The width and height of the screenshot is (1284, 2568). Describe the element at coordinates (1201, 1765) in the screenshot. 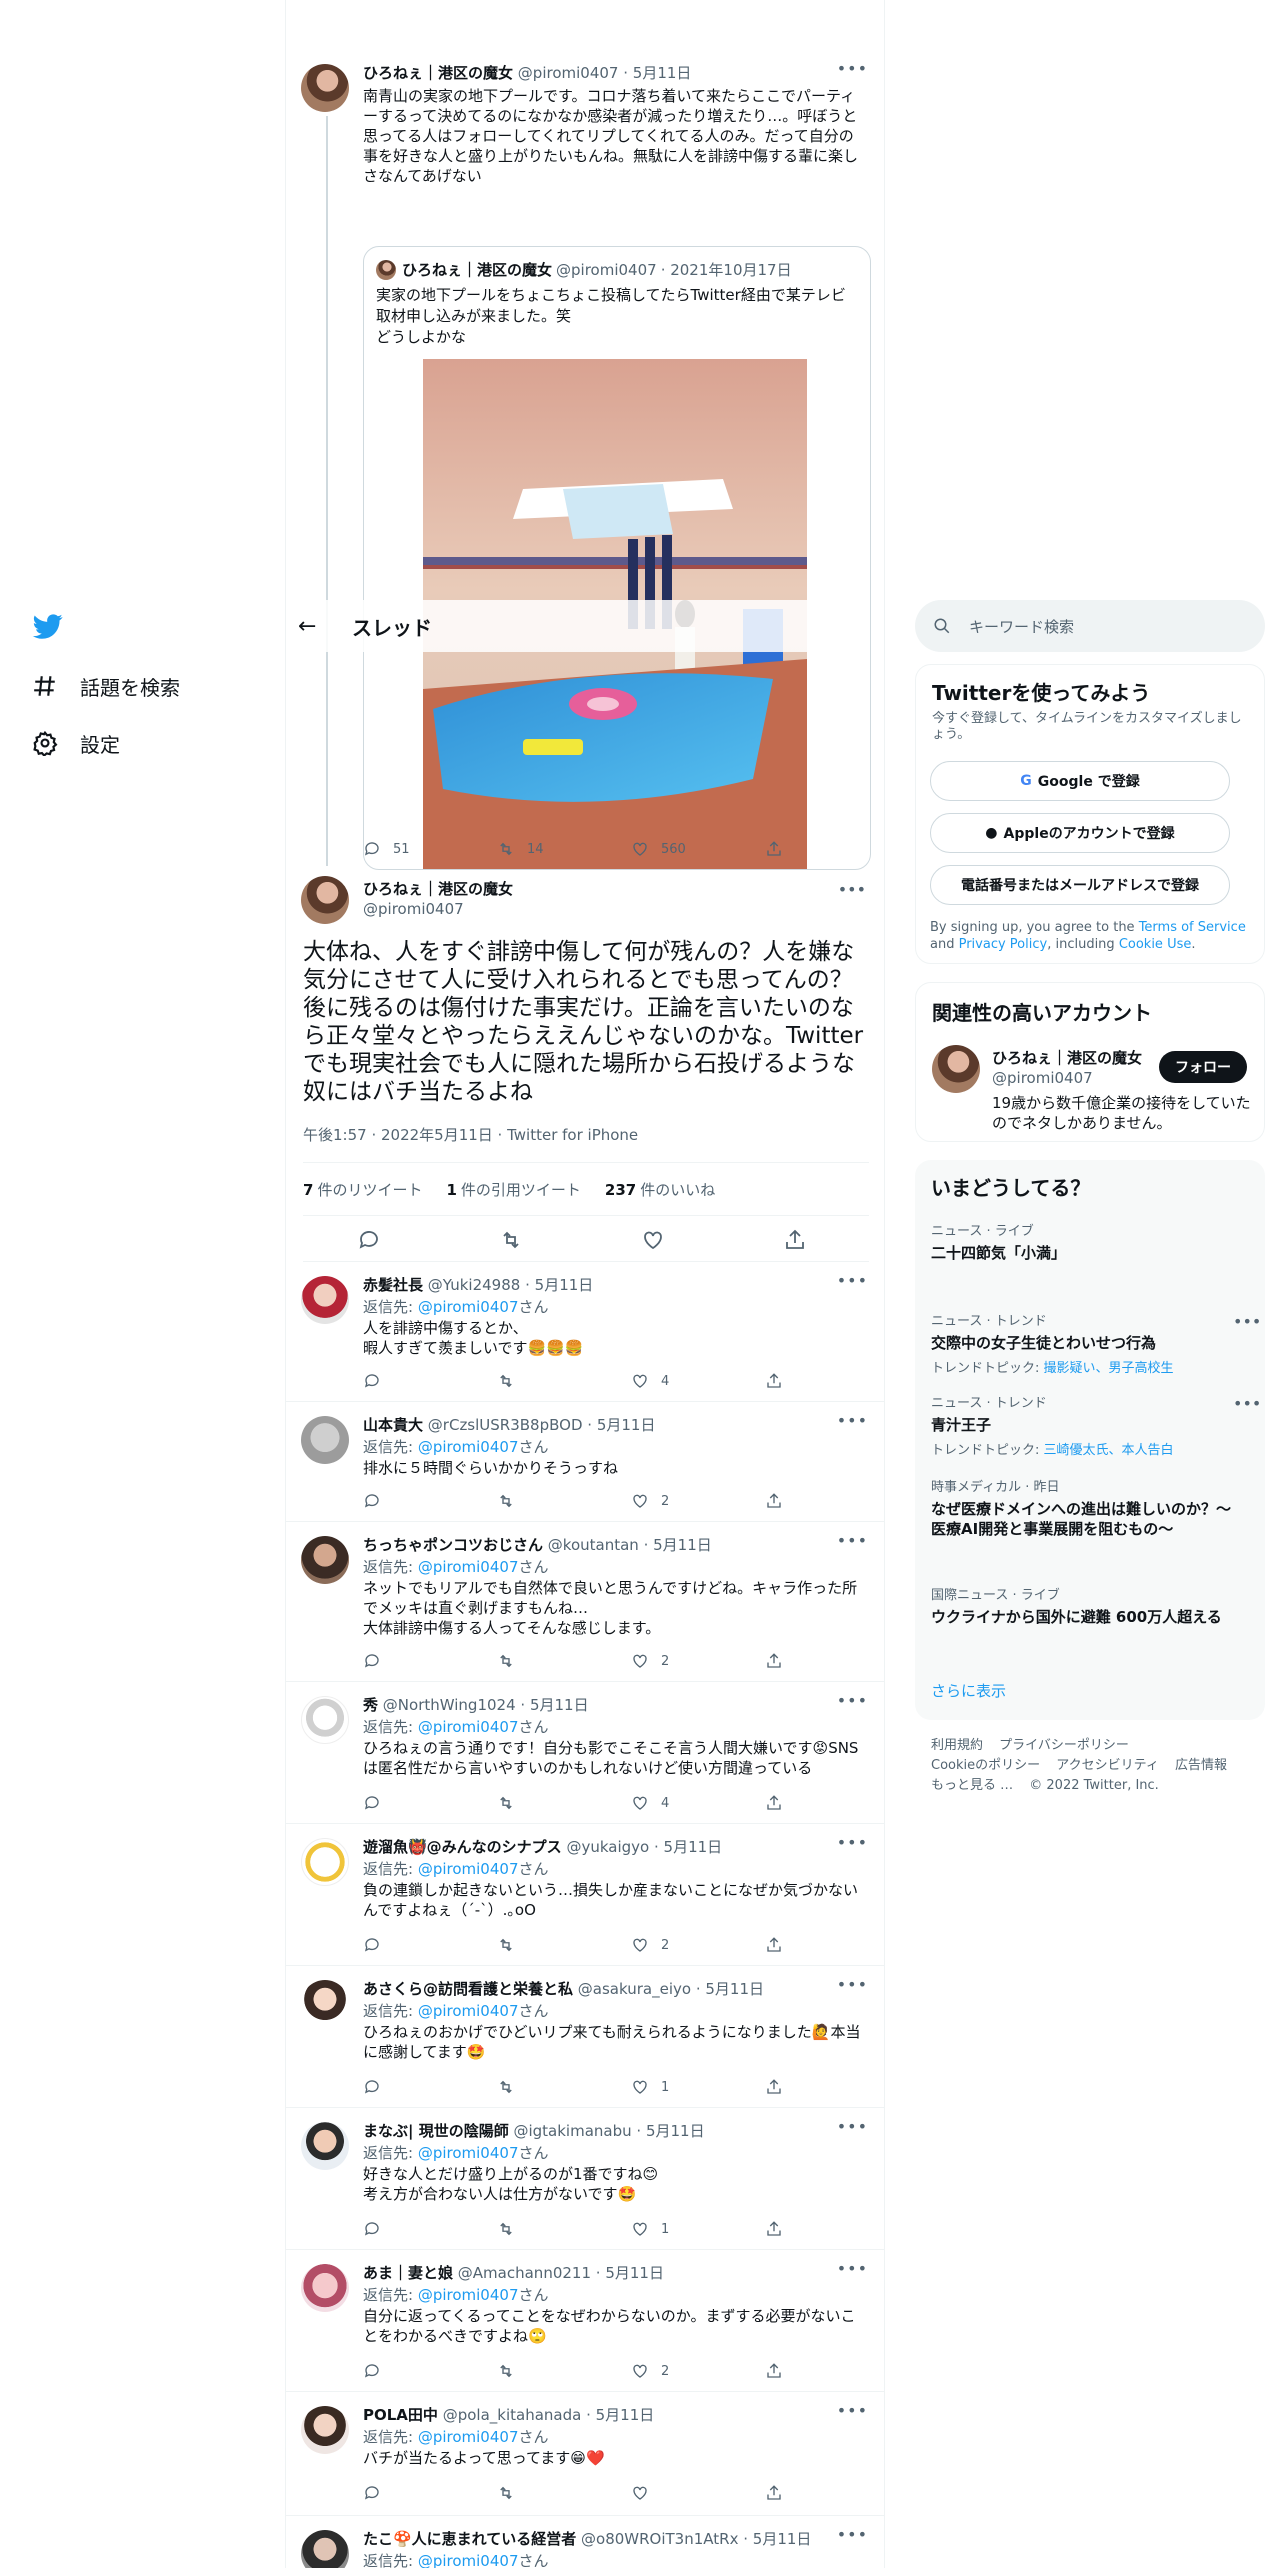

I see `footer-link: 広告情報` at that location.